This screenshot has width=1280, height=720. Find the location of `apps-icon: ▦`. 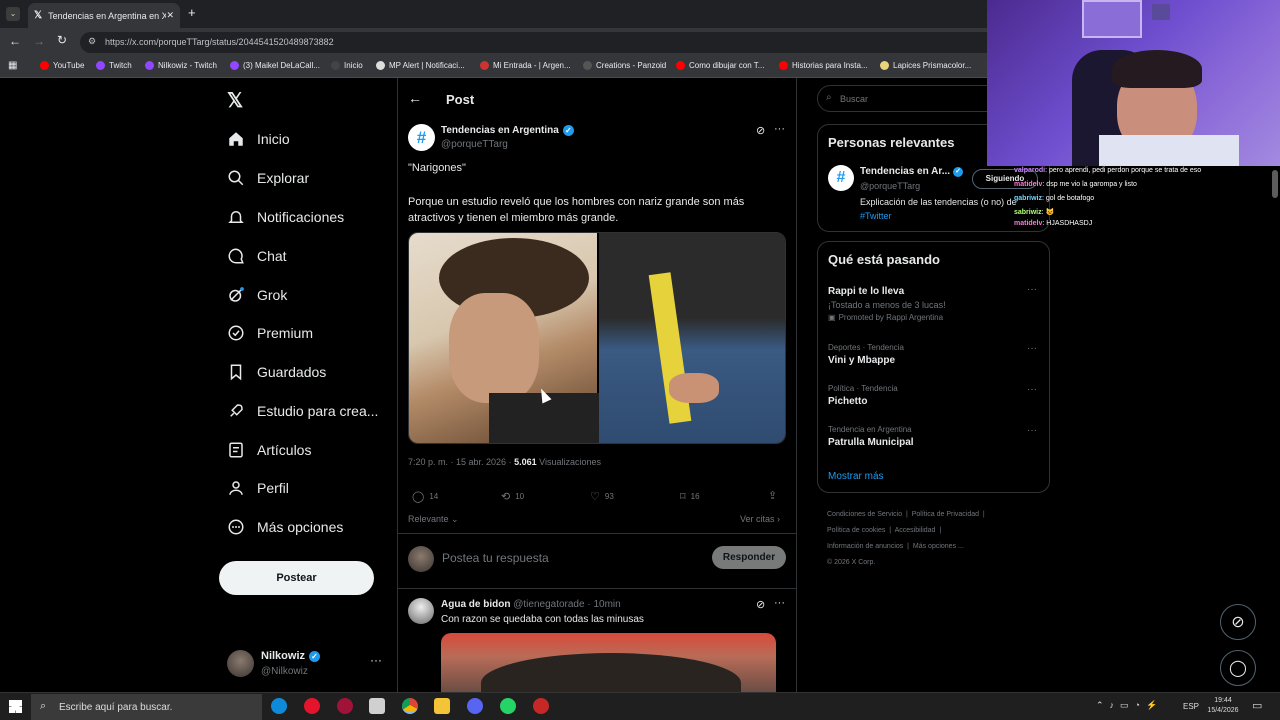

apps-icon: ▦ is located at coordinates (12, 65).